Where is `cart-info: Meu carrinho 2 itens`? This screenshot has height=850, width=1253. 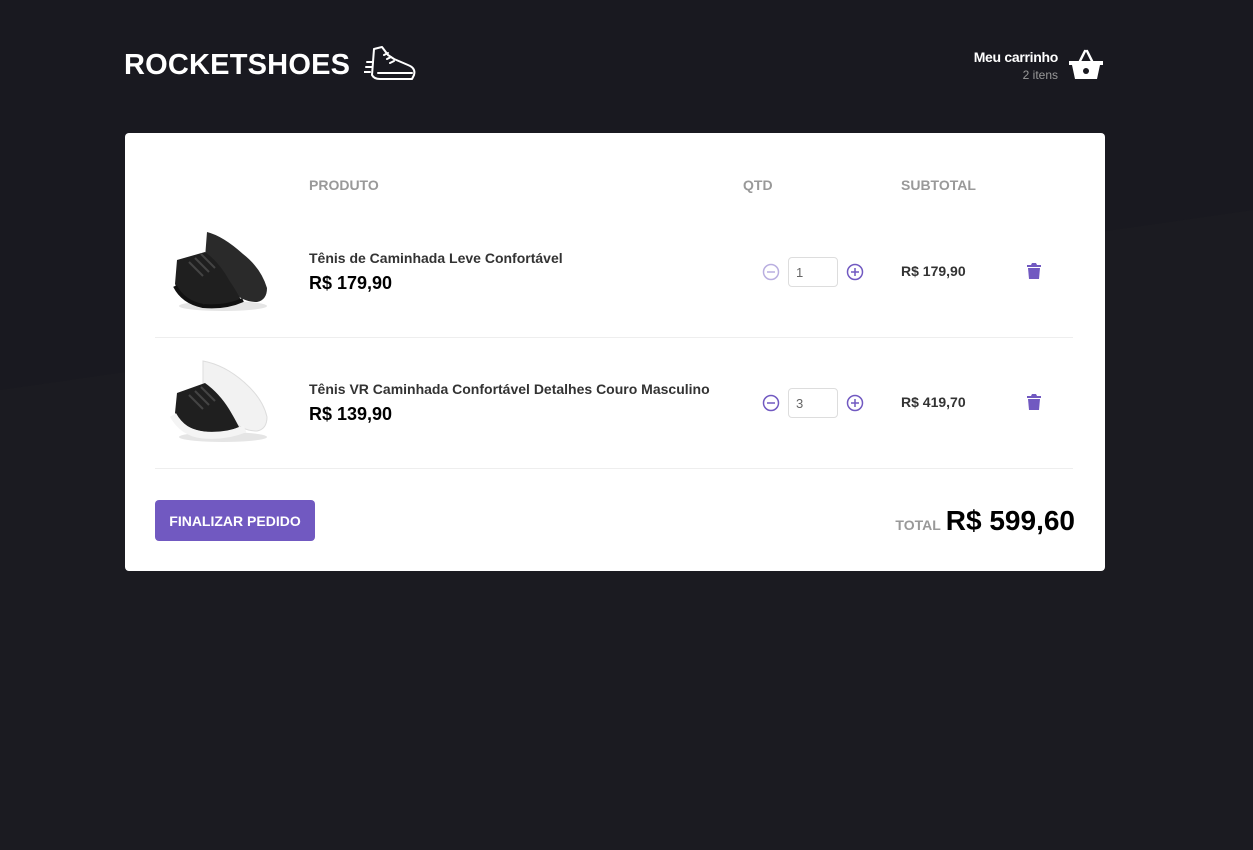 cart-info: Meu carrinho 2 itens is located at coordinates (1016, 65).